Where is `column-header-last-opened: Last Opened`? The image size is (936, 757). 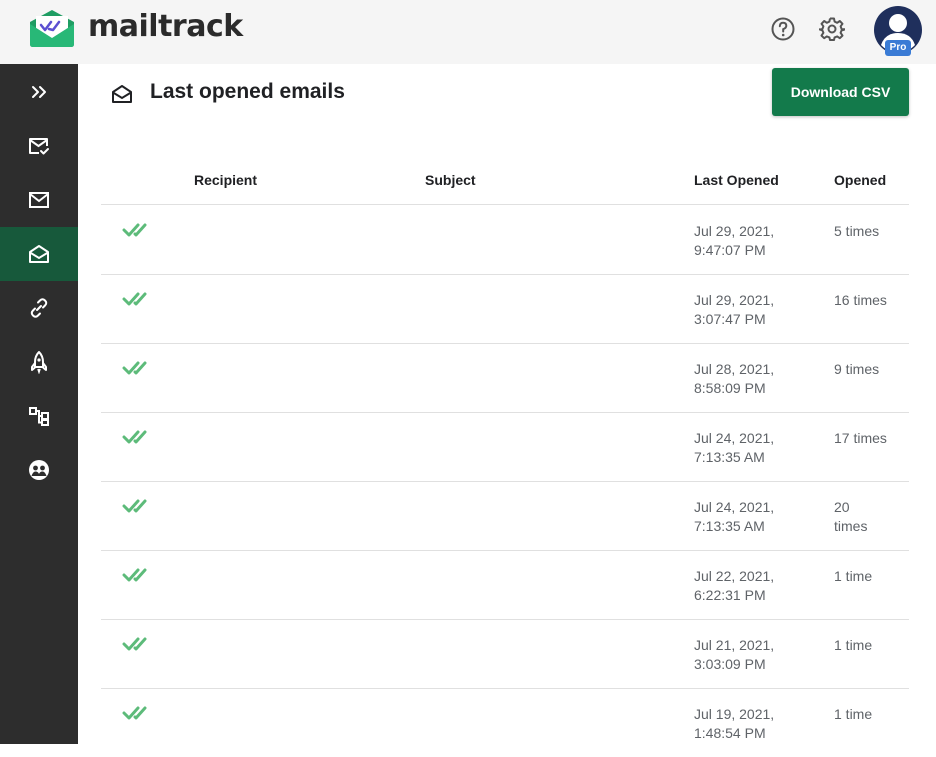
column-header-last-opened: Last Opened is located at coordinates (736, 180).